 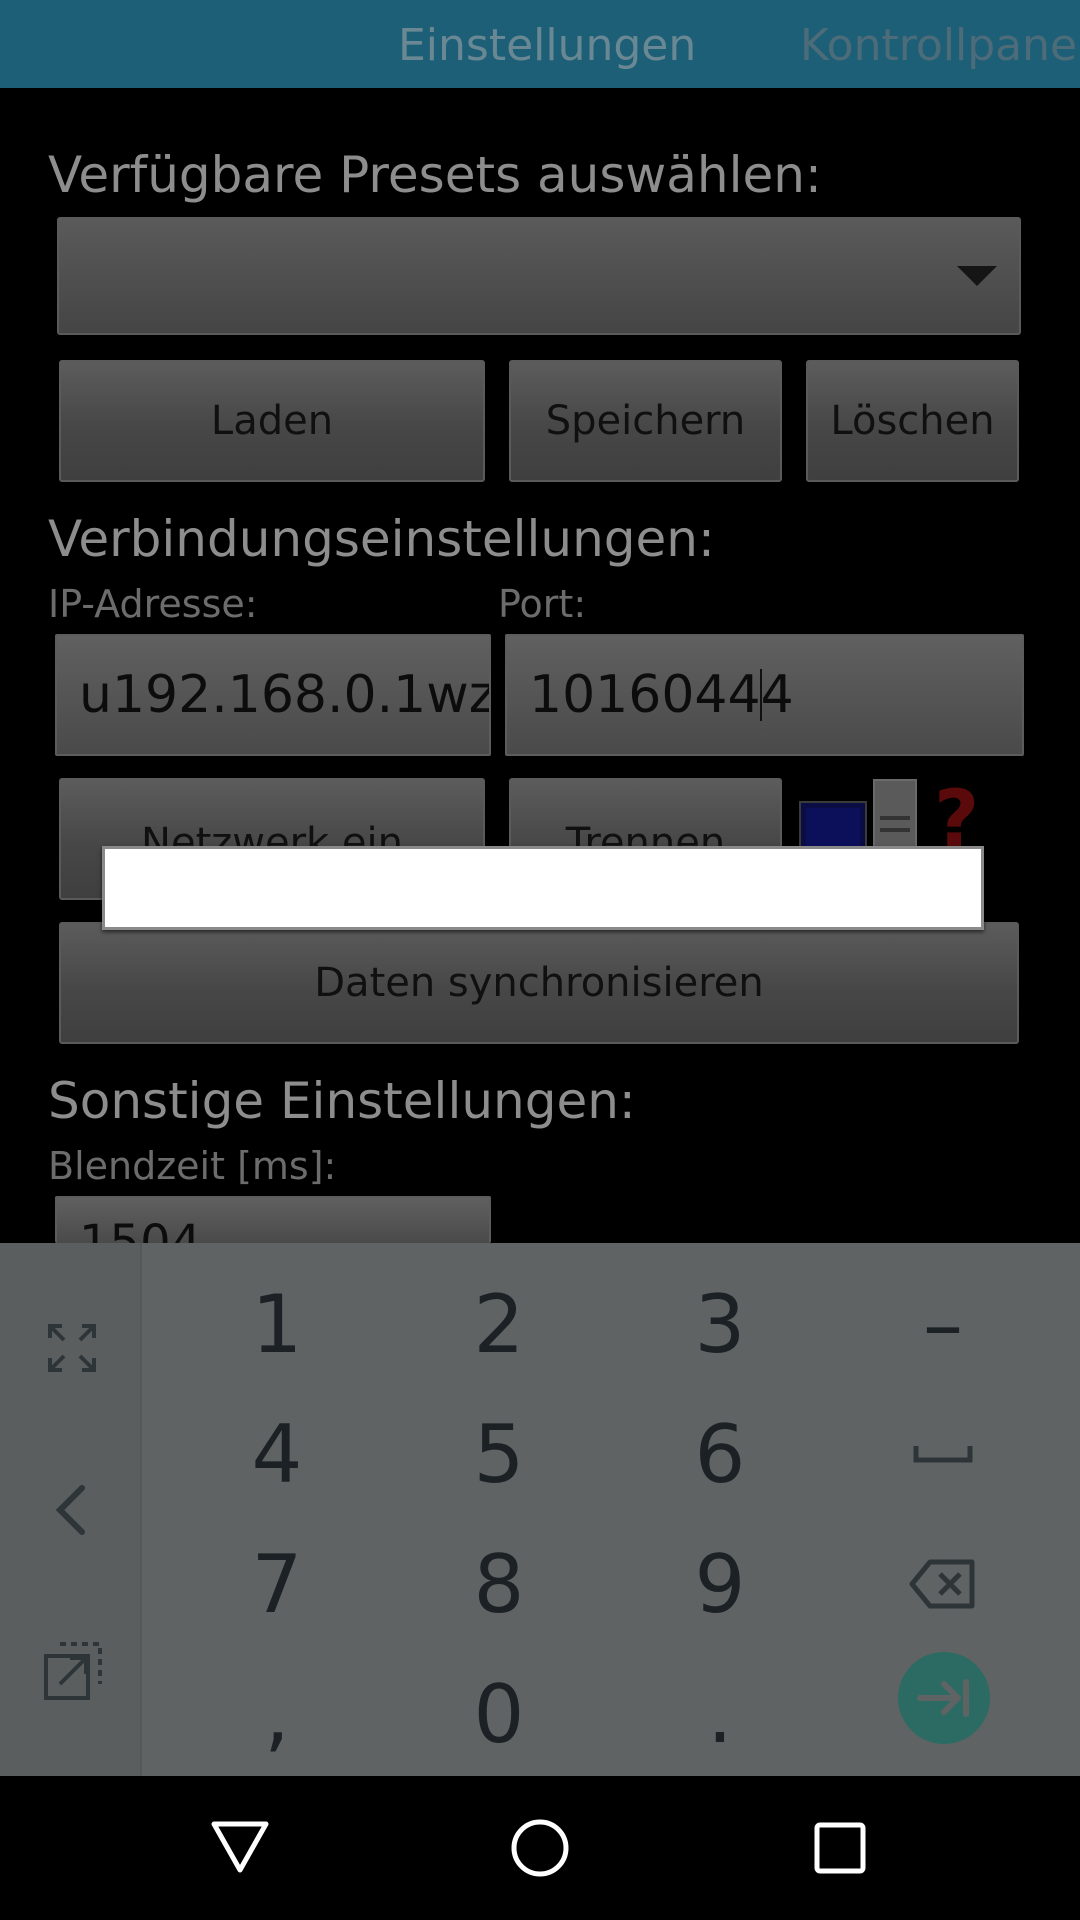 What do you see at coordinates (539, 983) in the screenshot?
I see `sync-data-button: Daten synchronisieren` at bounding box center [539, 983].